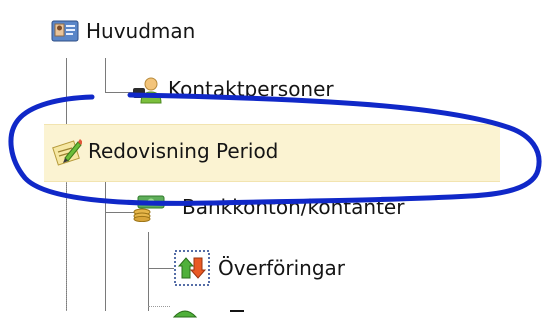 Image resolution: width=544 pixels, height=325 pixels. What do you see at coordinates (251, 89) in the screenshot?
I see `tree-item-label: Kontaktpersoner` at bounding box center [251, 89].